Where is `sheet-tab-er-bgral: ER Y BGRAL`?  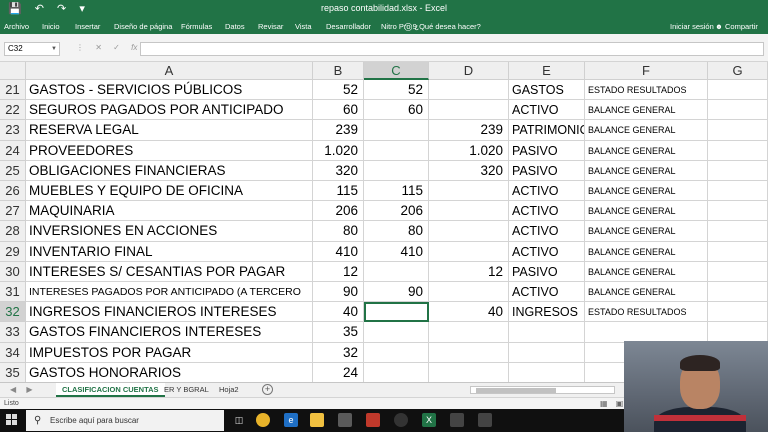 sheet-tab-er-bgral: ER Y BGRAL is located at coordinates (186, 390).